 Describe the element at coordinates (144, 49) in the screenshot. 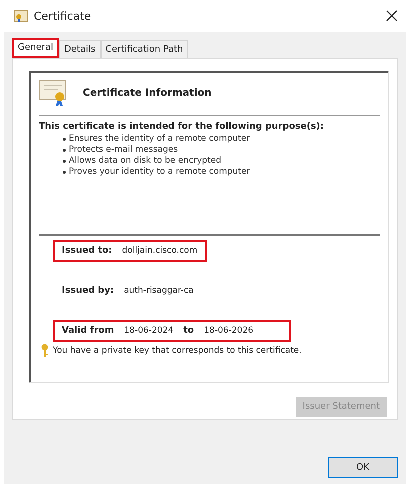

I see `tab: Certification Path` at that location.